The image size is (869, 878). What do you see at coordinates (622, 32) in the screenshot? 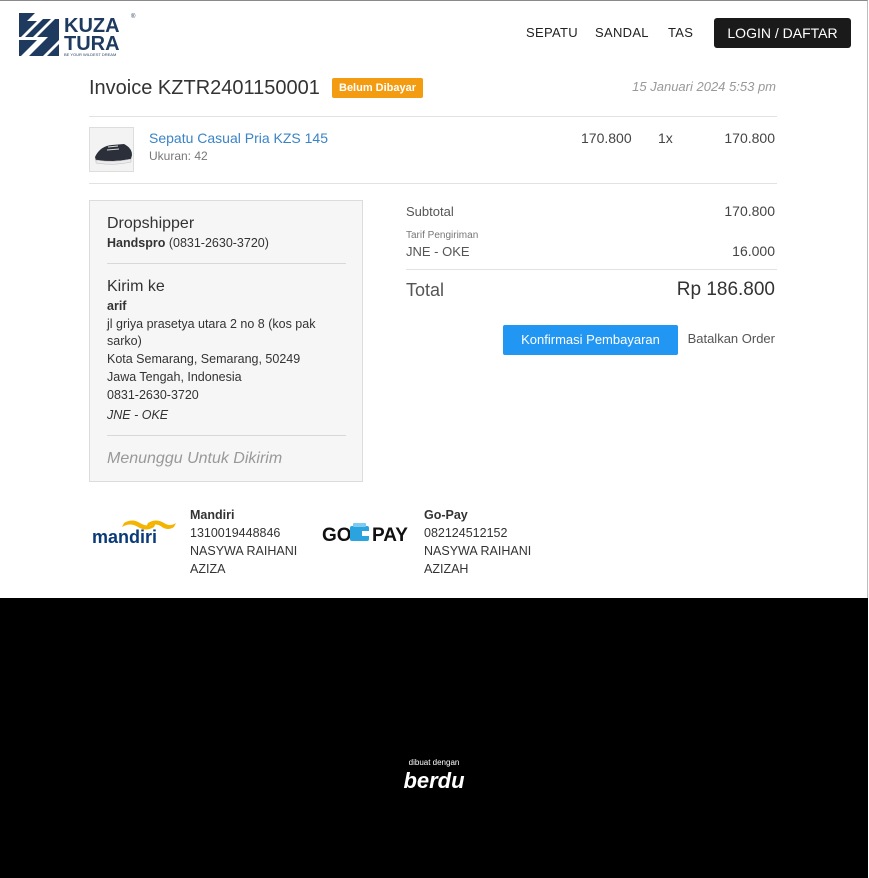
I see `nav-sandal: SANDAL` at bounding box center [622, 32].